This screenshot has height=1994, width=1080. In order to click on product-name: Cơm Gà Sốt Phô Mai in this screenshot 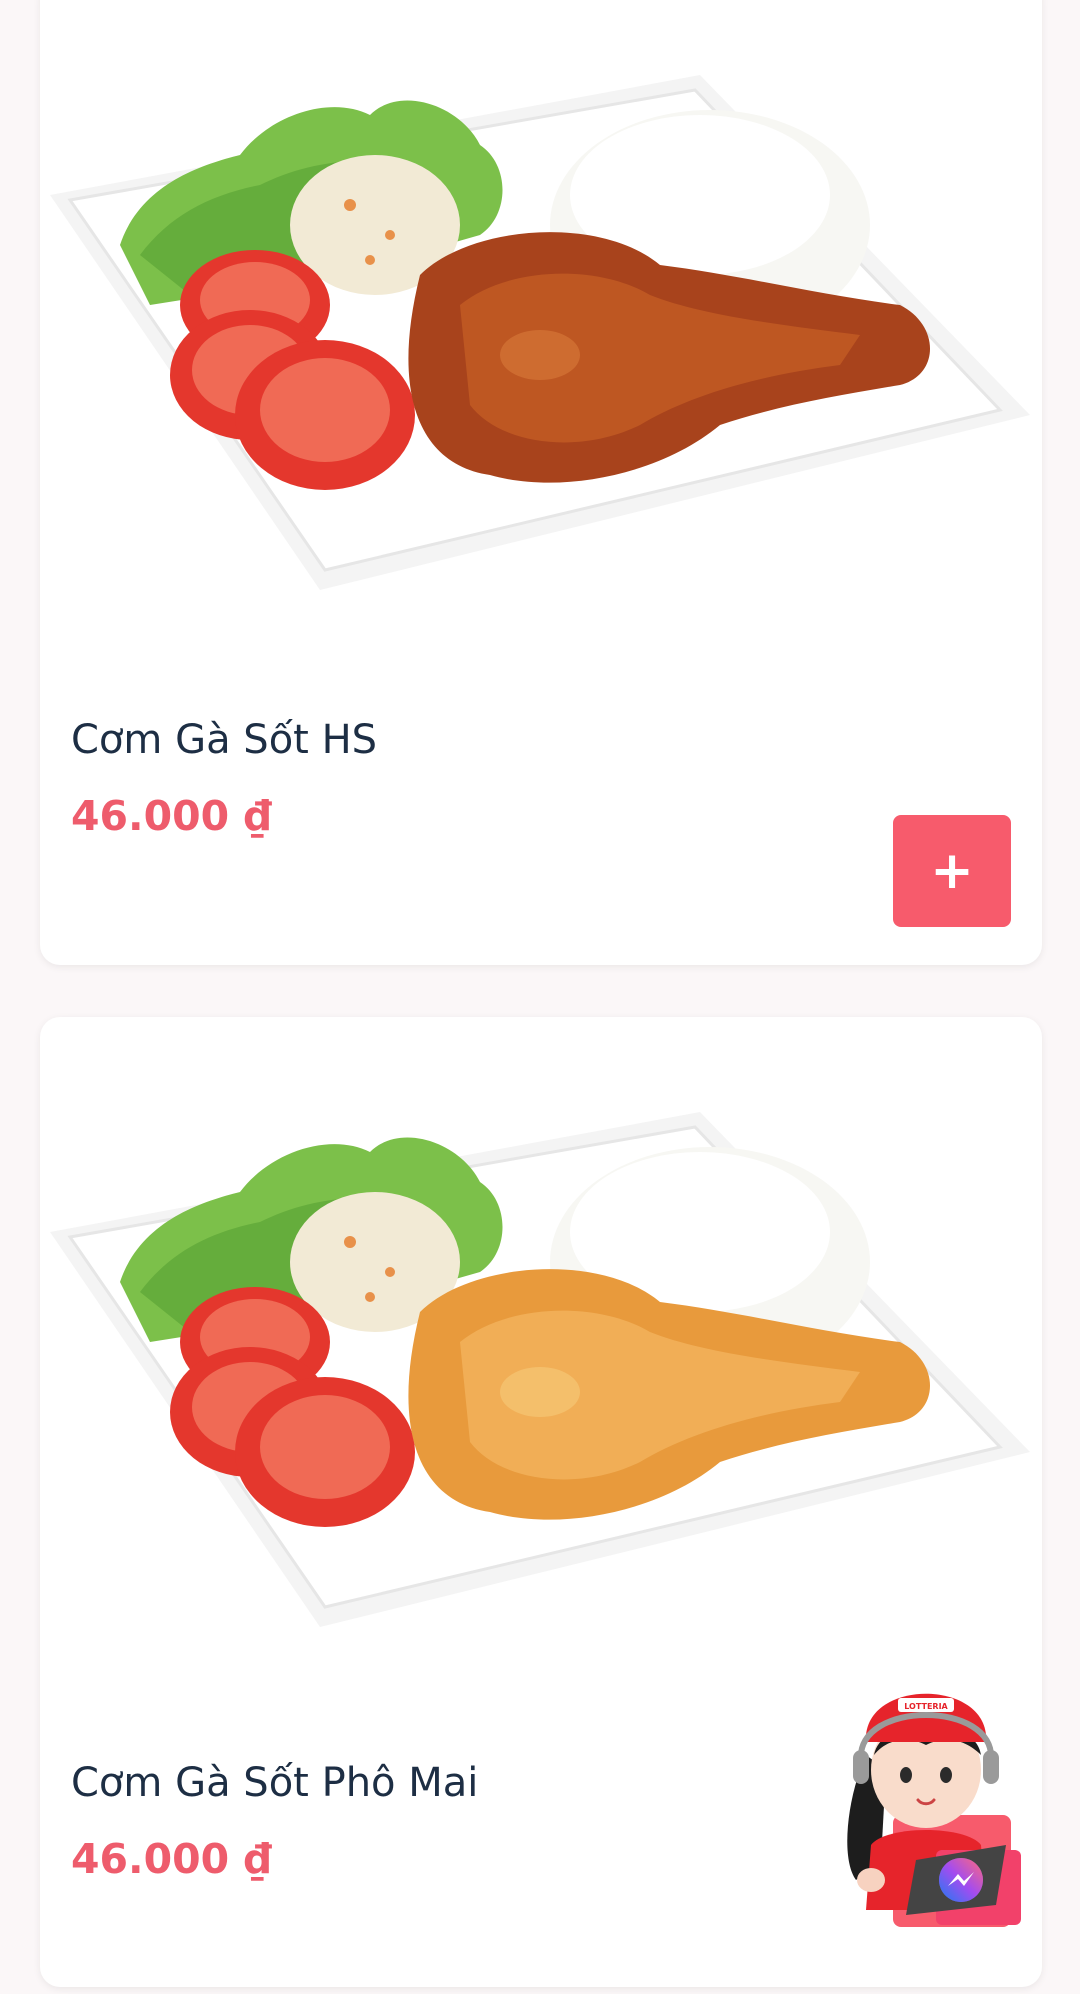, I will do `click(275, 1783)`.